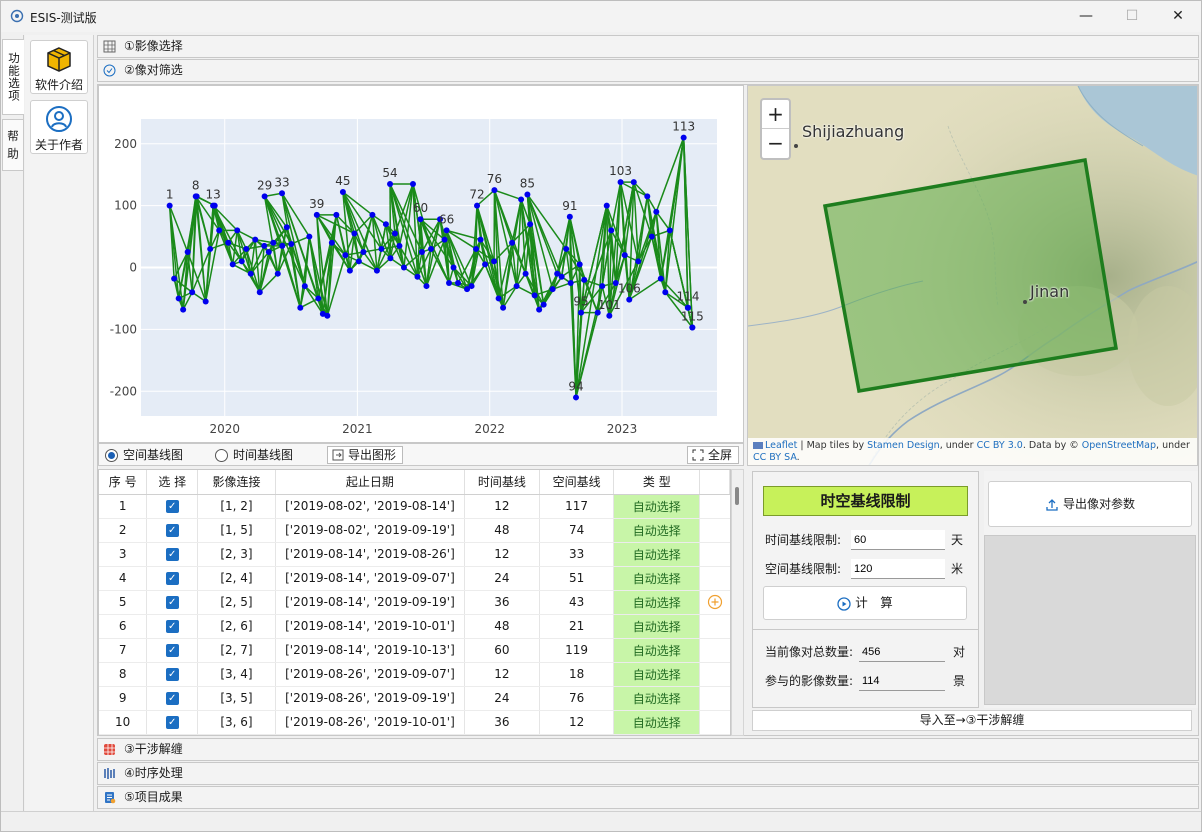 The height and width of the screenshot is (832, 1202). What do you see at coordinates (775, 114) in the screenshot?
I see `zoom-in-button: +` at bounding box center [775, 114].